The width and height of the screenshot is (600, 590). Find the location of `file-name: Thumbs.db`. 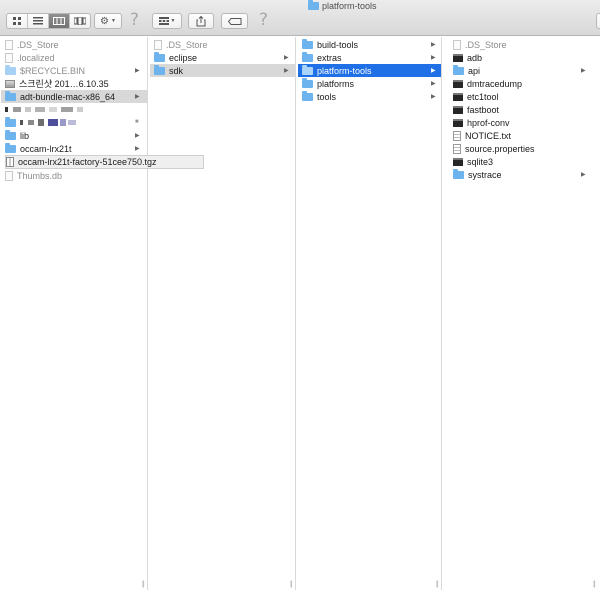

file-name: Thumbs.db is located at coordinates (40, 175).